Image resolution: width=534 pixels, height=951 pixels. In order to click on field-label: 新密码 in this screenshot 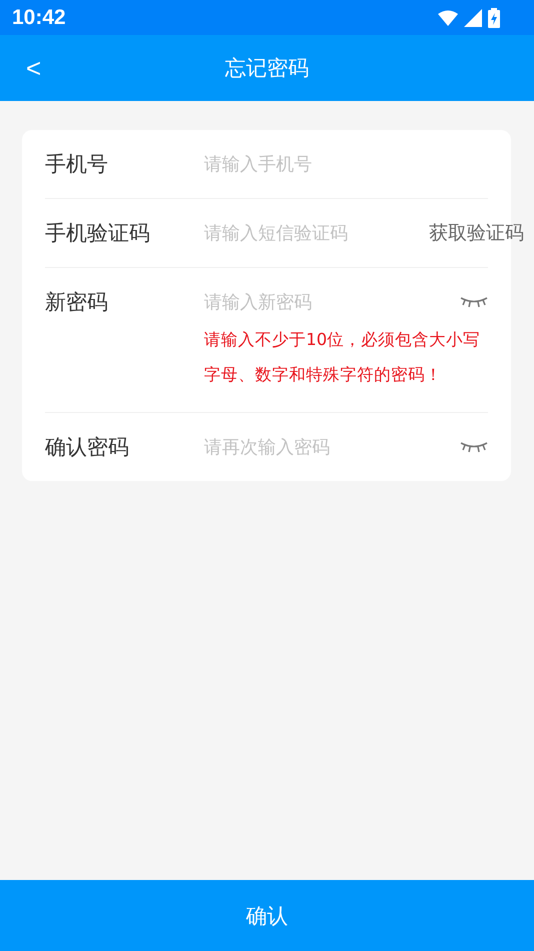, I will do `click(77, 302)`.